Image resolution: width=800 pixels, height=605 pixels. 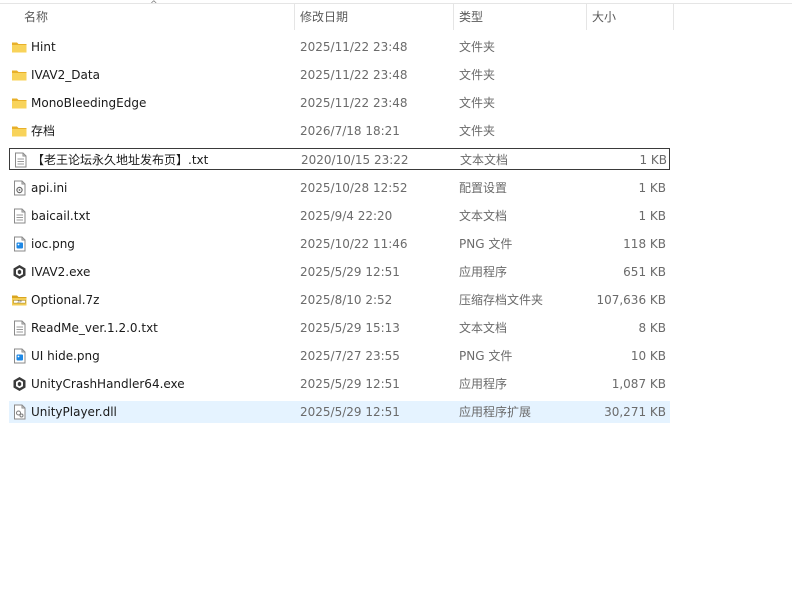 What do you see at coordinates (74, 412) in the screenshot?
I see `file-name: UnityPlayer.dll` at bounding box center [74, 412].